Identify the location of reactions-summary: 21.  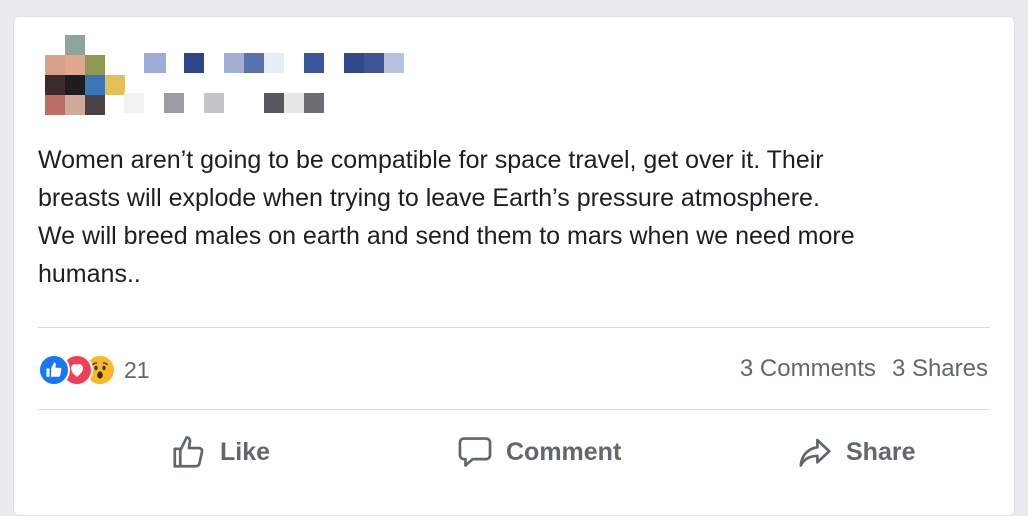
(94, 370).